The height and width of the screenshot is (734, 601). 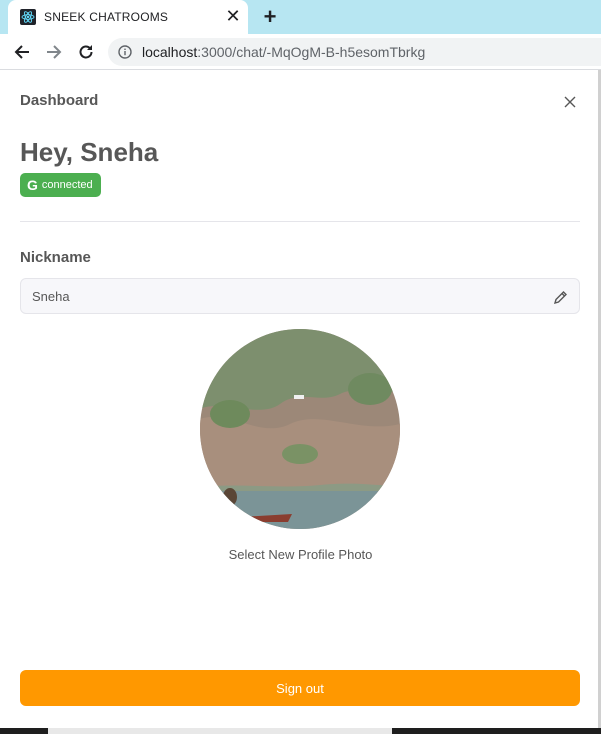 What do you see at coordinates (89, 152) in the screenshot?
I see `greeting-heading: Hey, Sneha` at bounding box center [89, 152].